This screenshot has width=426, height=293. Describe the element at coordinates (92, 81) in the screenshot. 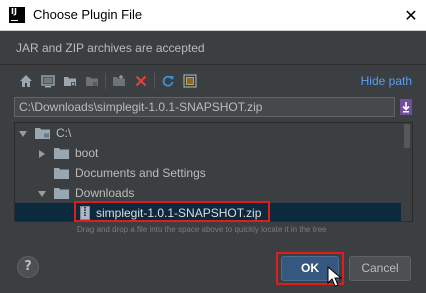

I see `module-folder-icon` at that location.